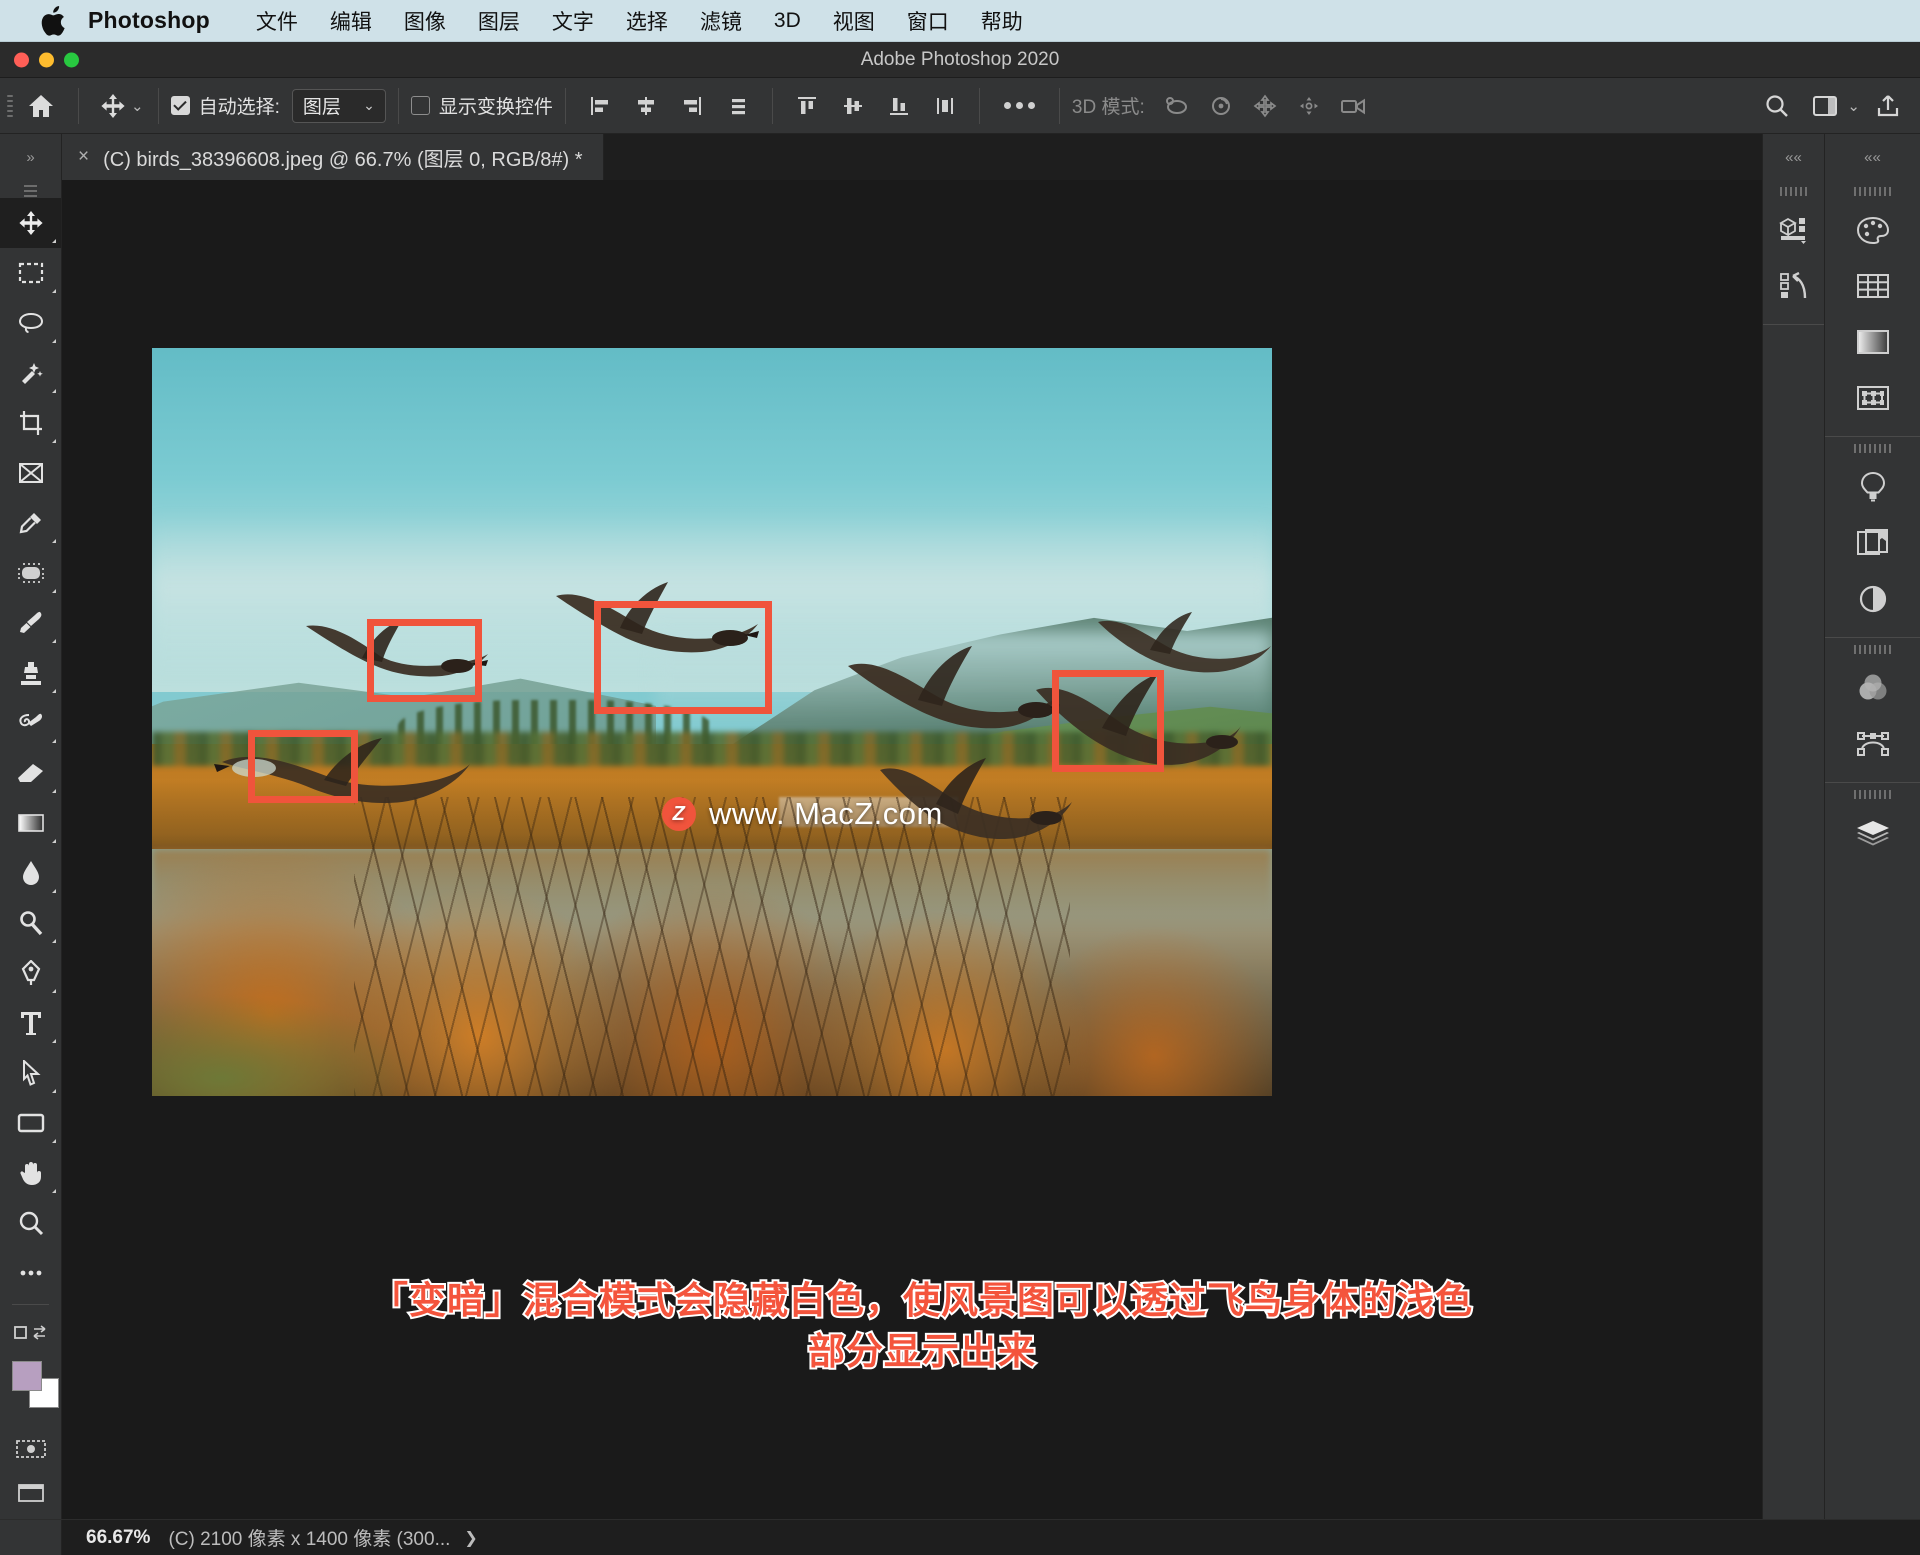  What do you see at coordinates (30, 373) in the screenshot?
I see `sidebar-item-quick-selection-tool` at bounding box center [30, 373].